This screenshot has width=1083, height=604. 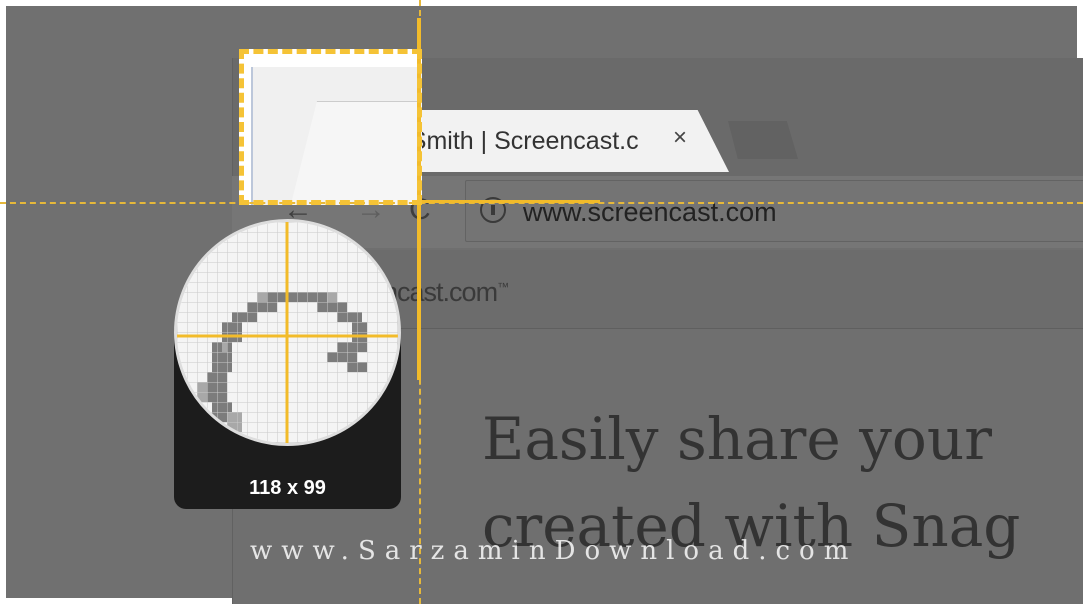 What do you see at coordinates (680, 138) in the screenshot?
I see `tab-close-icon: ×` at bounding box center [680, 138].